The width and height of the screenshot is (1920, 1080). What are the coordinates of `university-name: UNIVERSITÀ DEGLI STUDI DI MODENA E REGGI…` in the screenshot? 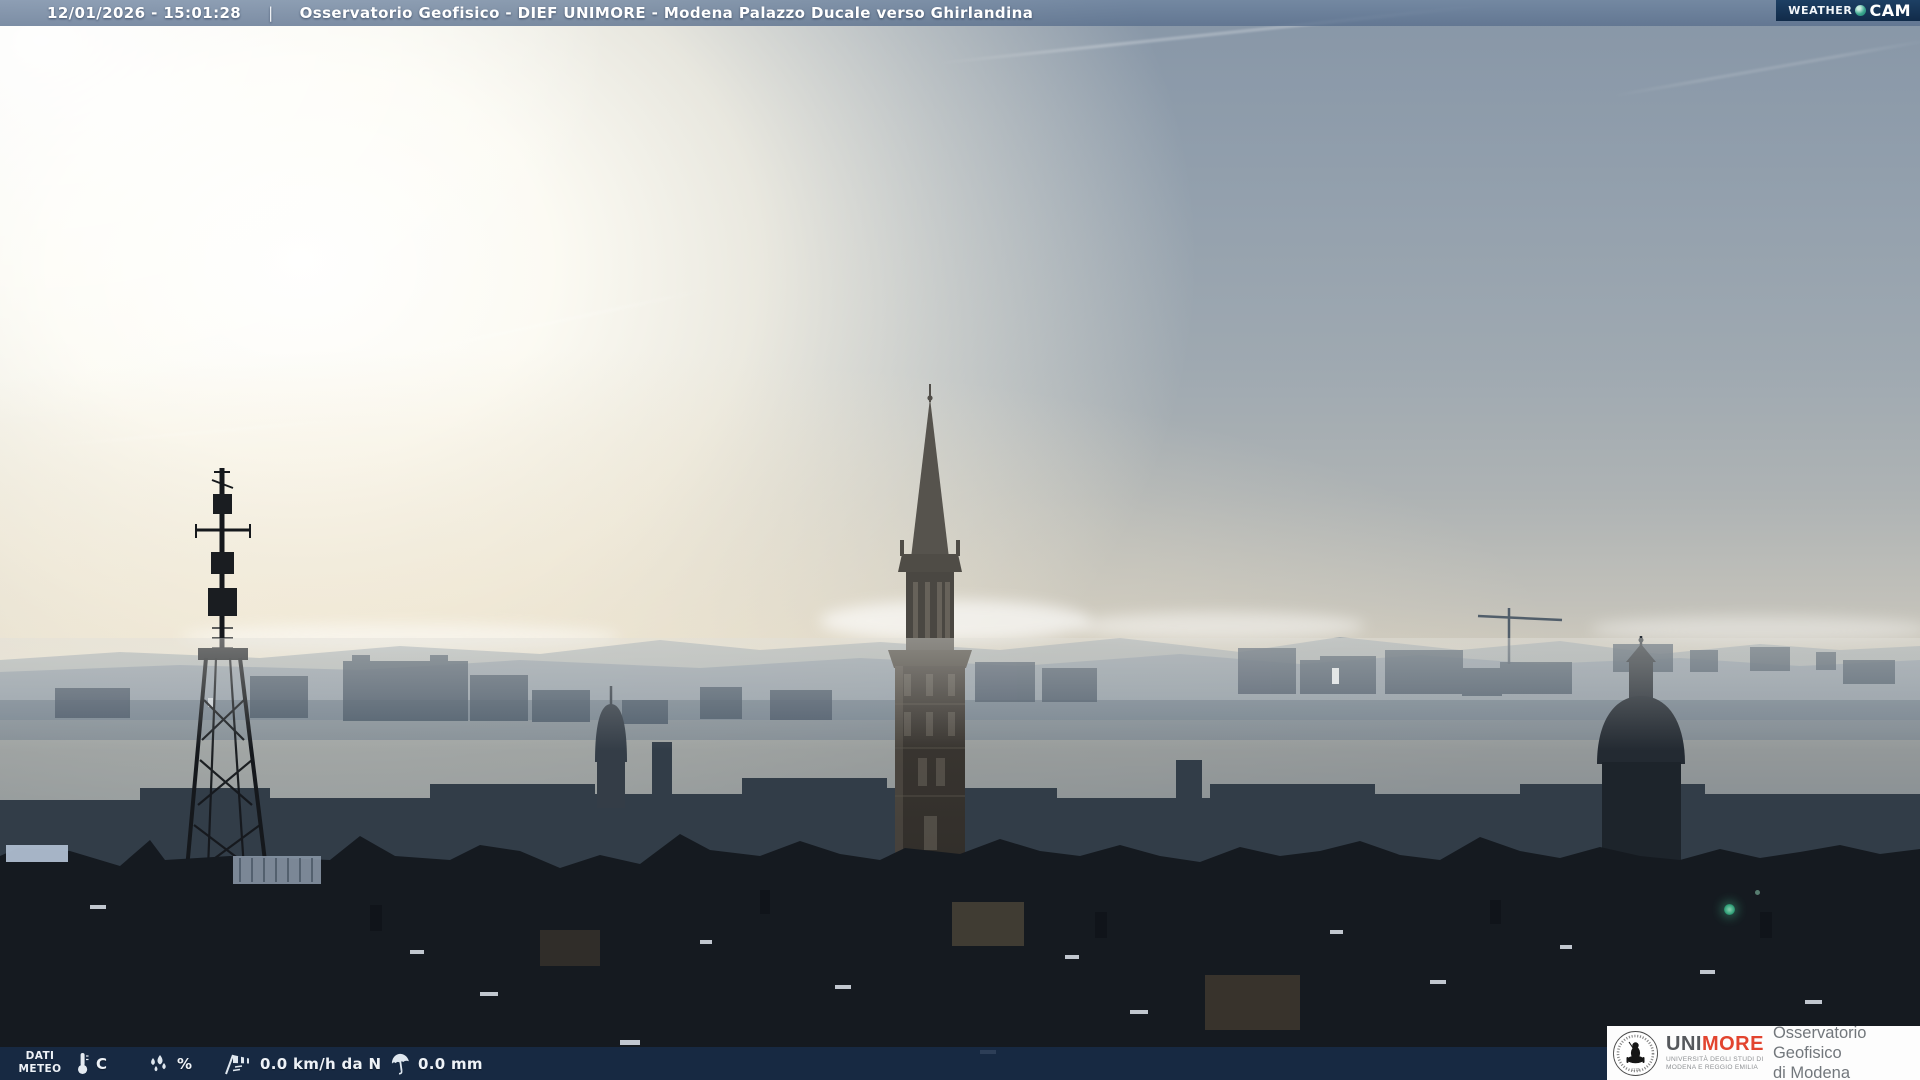 It's located at (1715, 1063).